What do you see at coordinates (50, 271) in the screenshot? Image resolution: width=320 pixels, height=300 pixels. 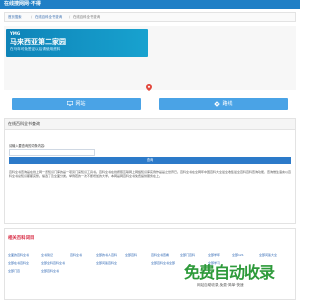 I see `related-link: 全部百科全书` at bounding box center [50, 271].